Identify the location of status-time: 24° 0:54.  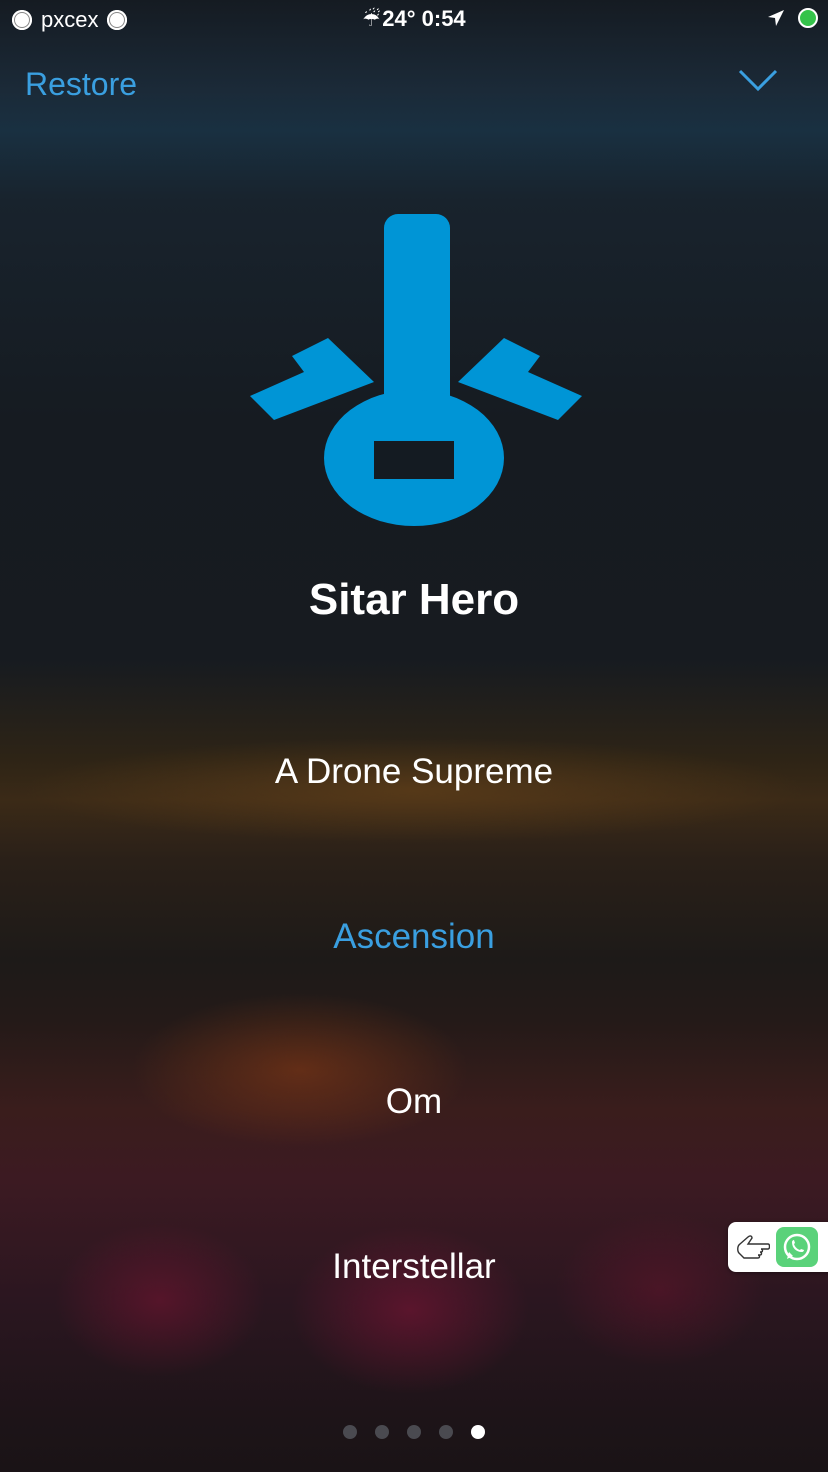
(424, 18).